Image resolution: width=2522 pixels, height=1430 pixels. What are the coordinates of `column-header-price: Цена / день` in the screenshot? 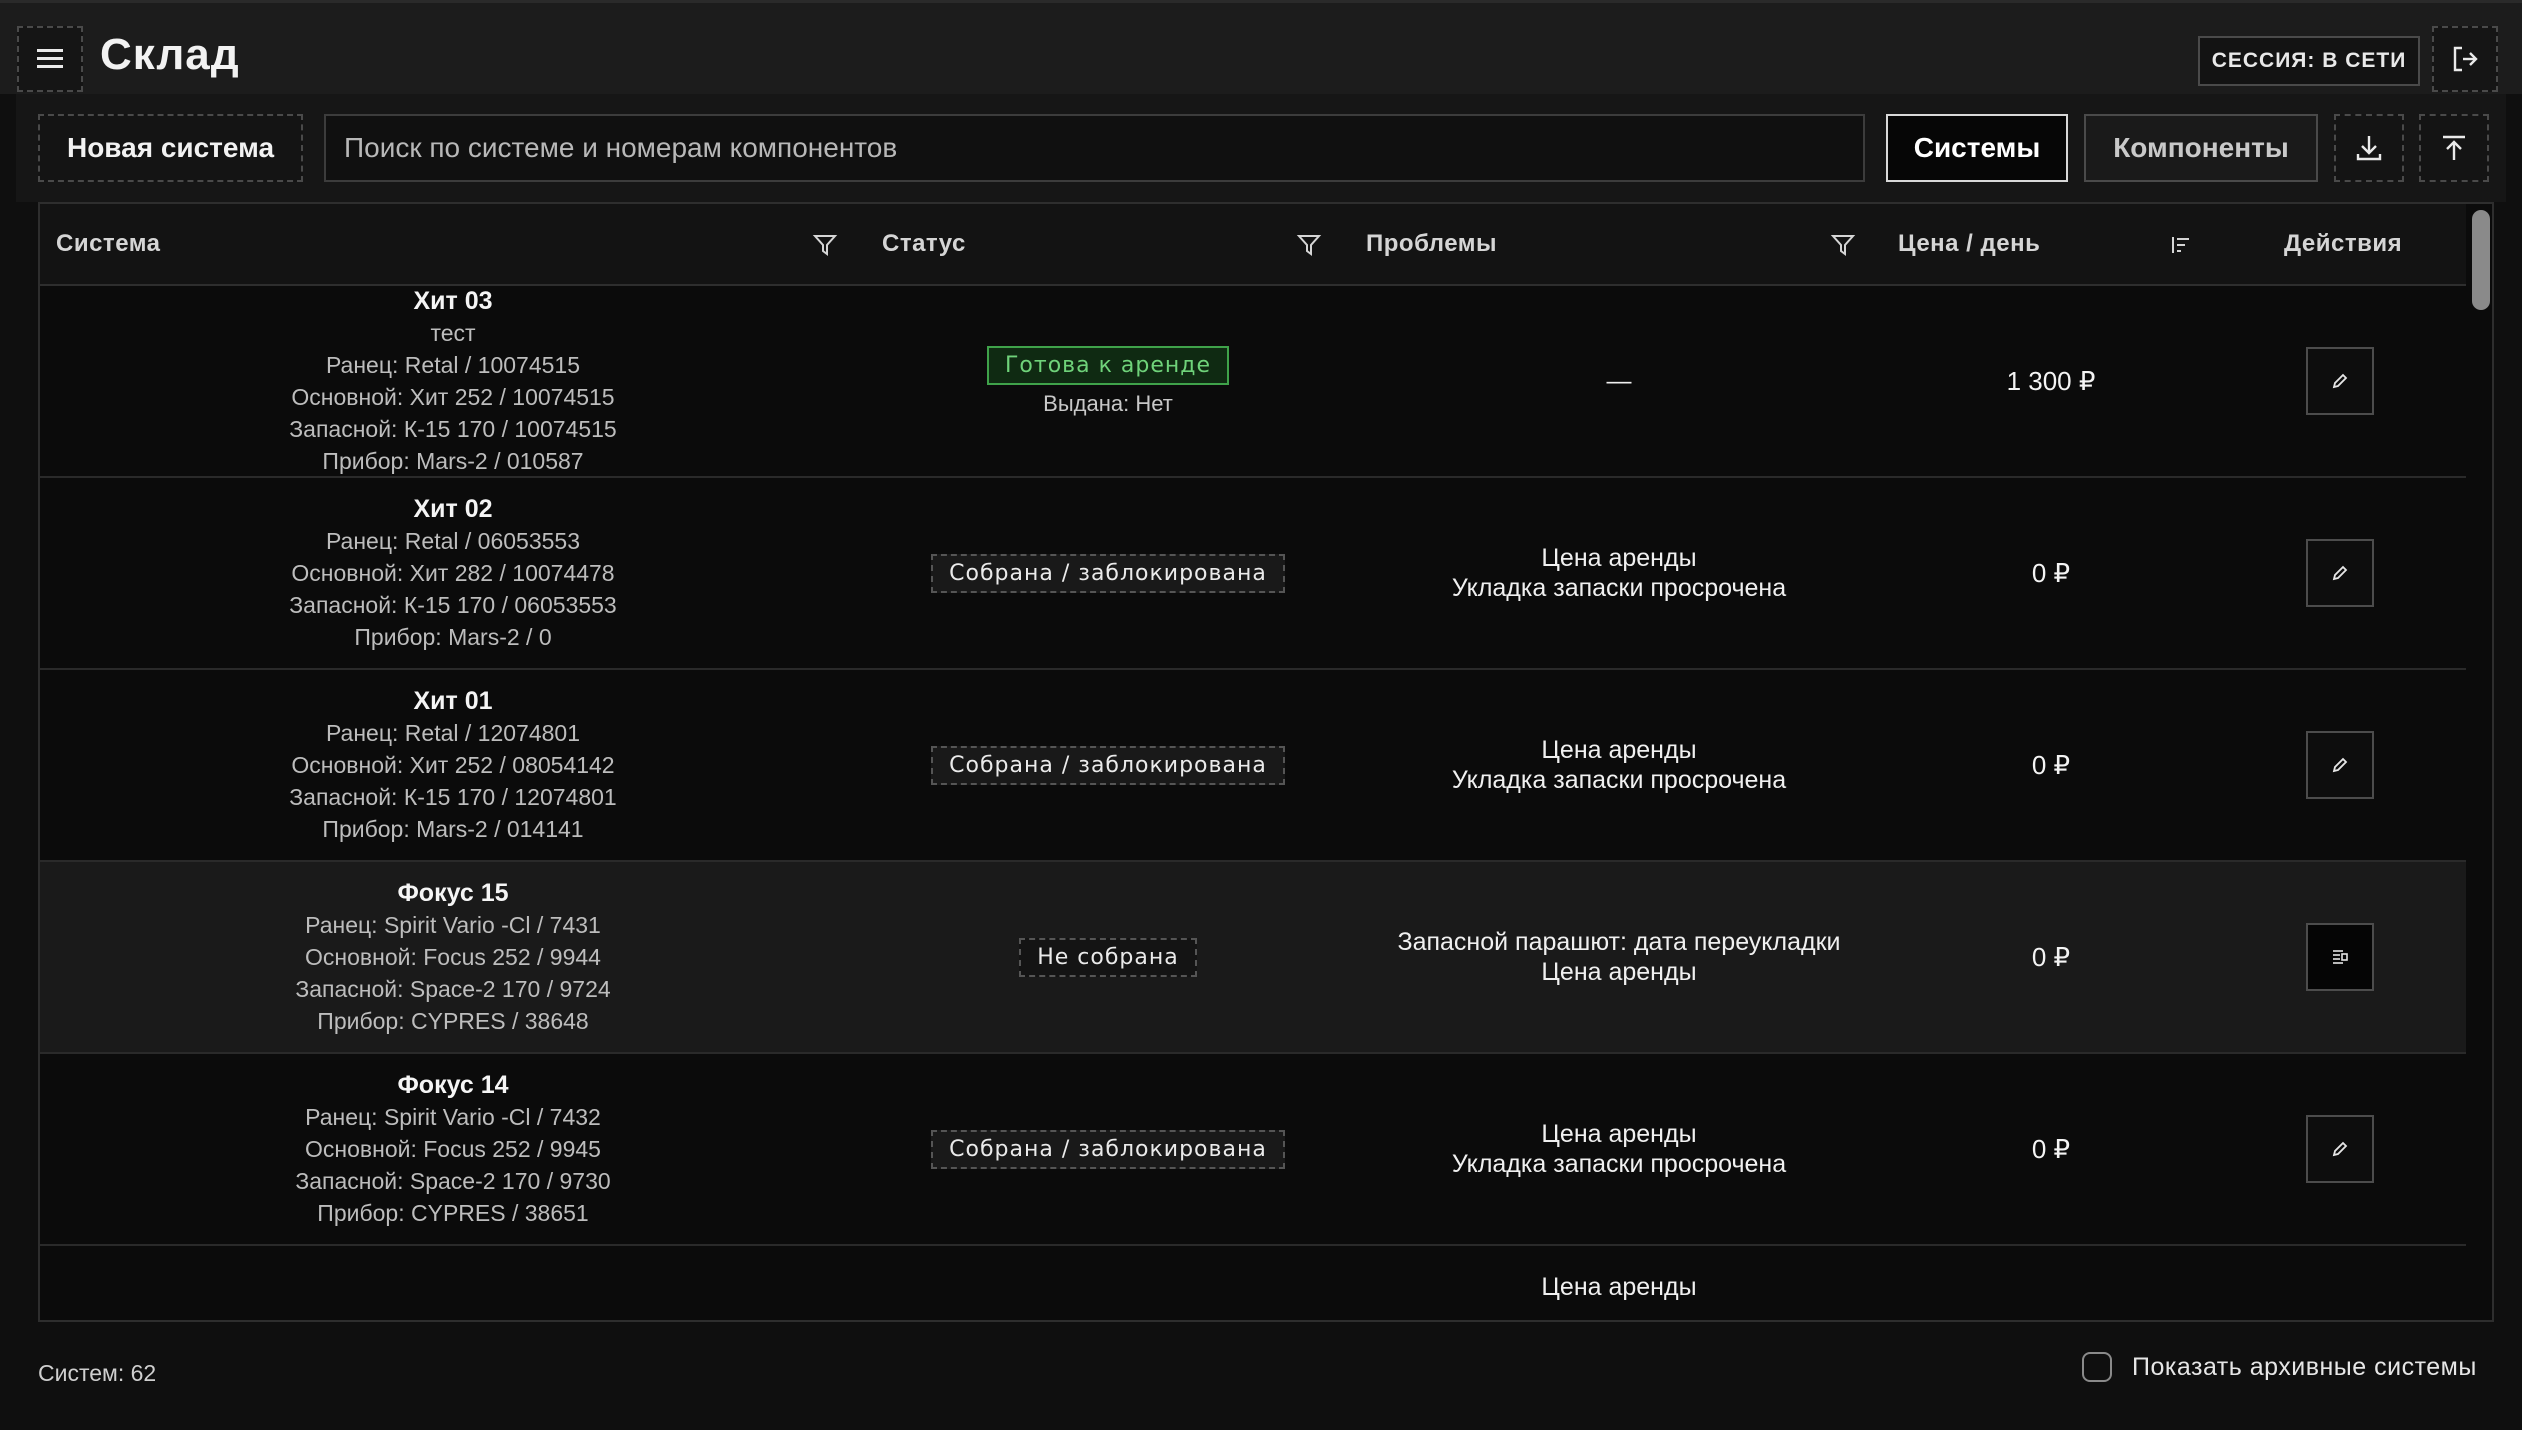 It's located at (1969, 243).